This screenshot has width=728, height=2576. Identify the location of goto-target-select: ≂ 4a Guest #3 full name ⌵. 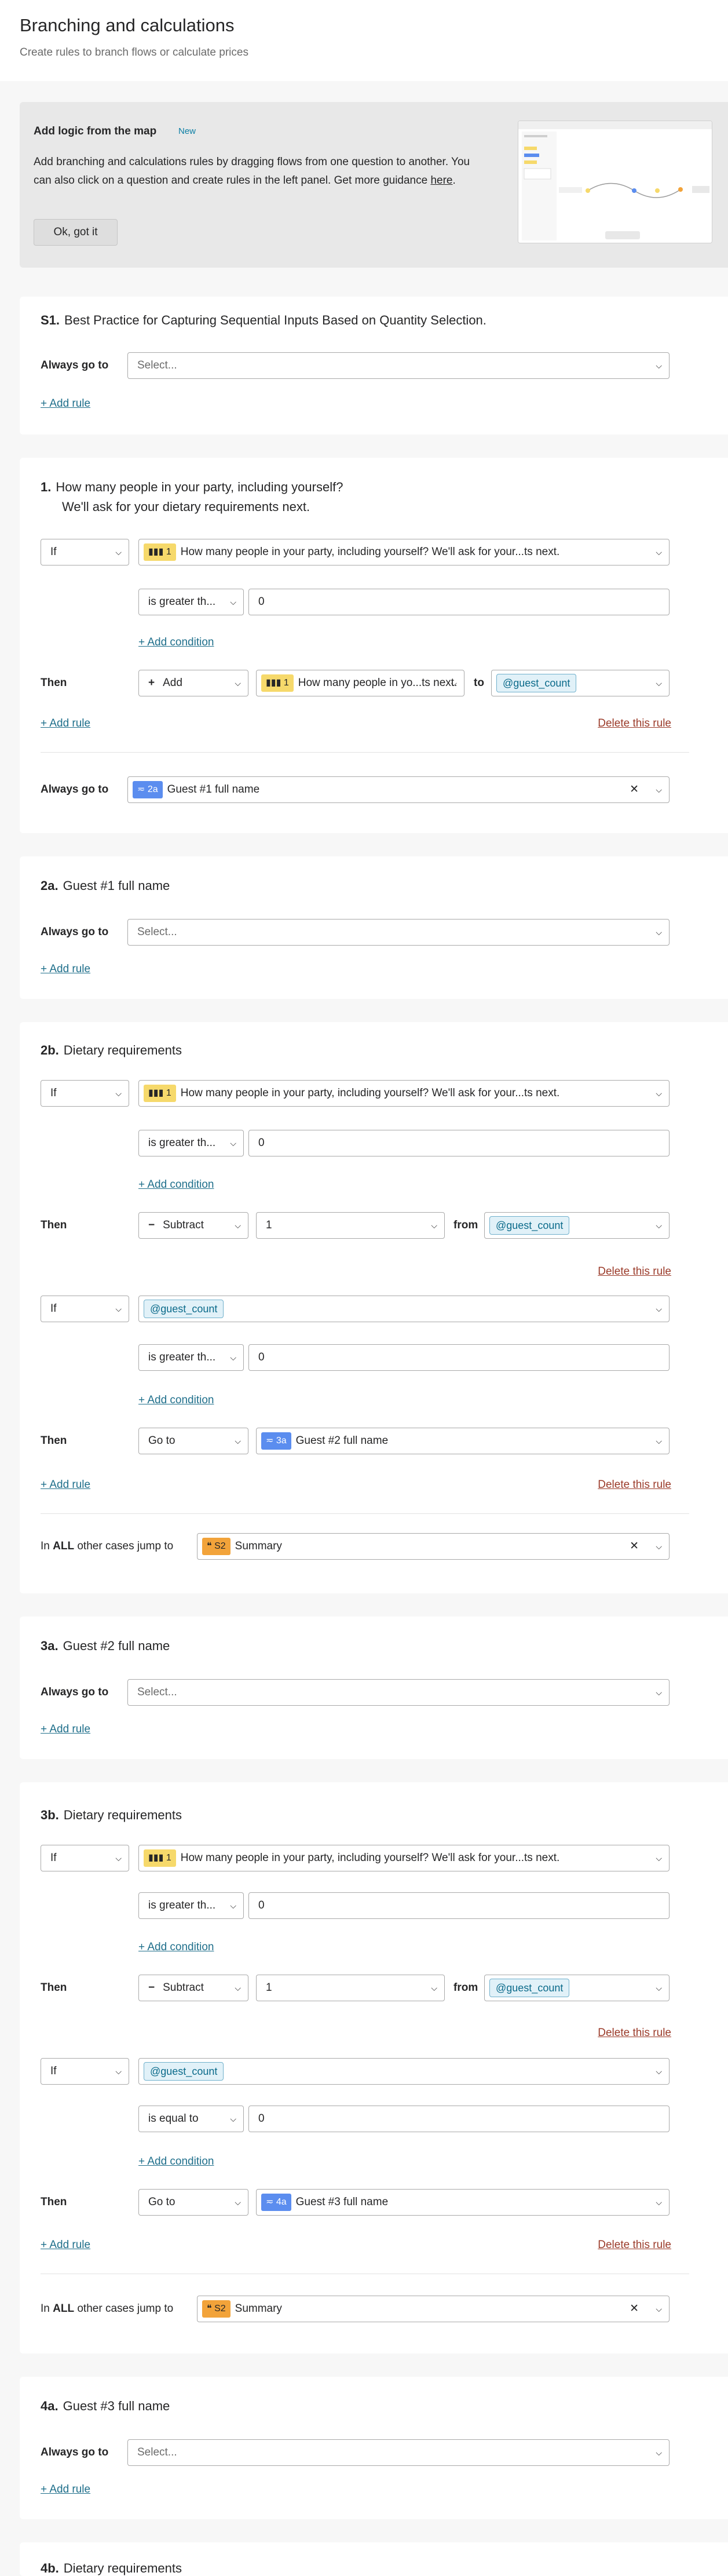
(463, 2202).